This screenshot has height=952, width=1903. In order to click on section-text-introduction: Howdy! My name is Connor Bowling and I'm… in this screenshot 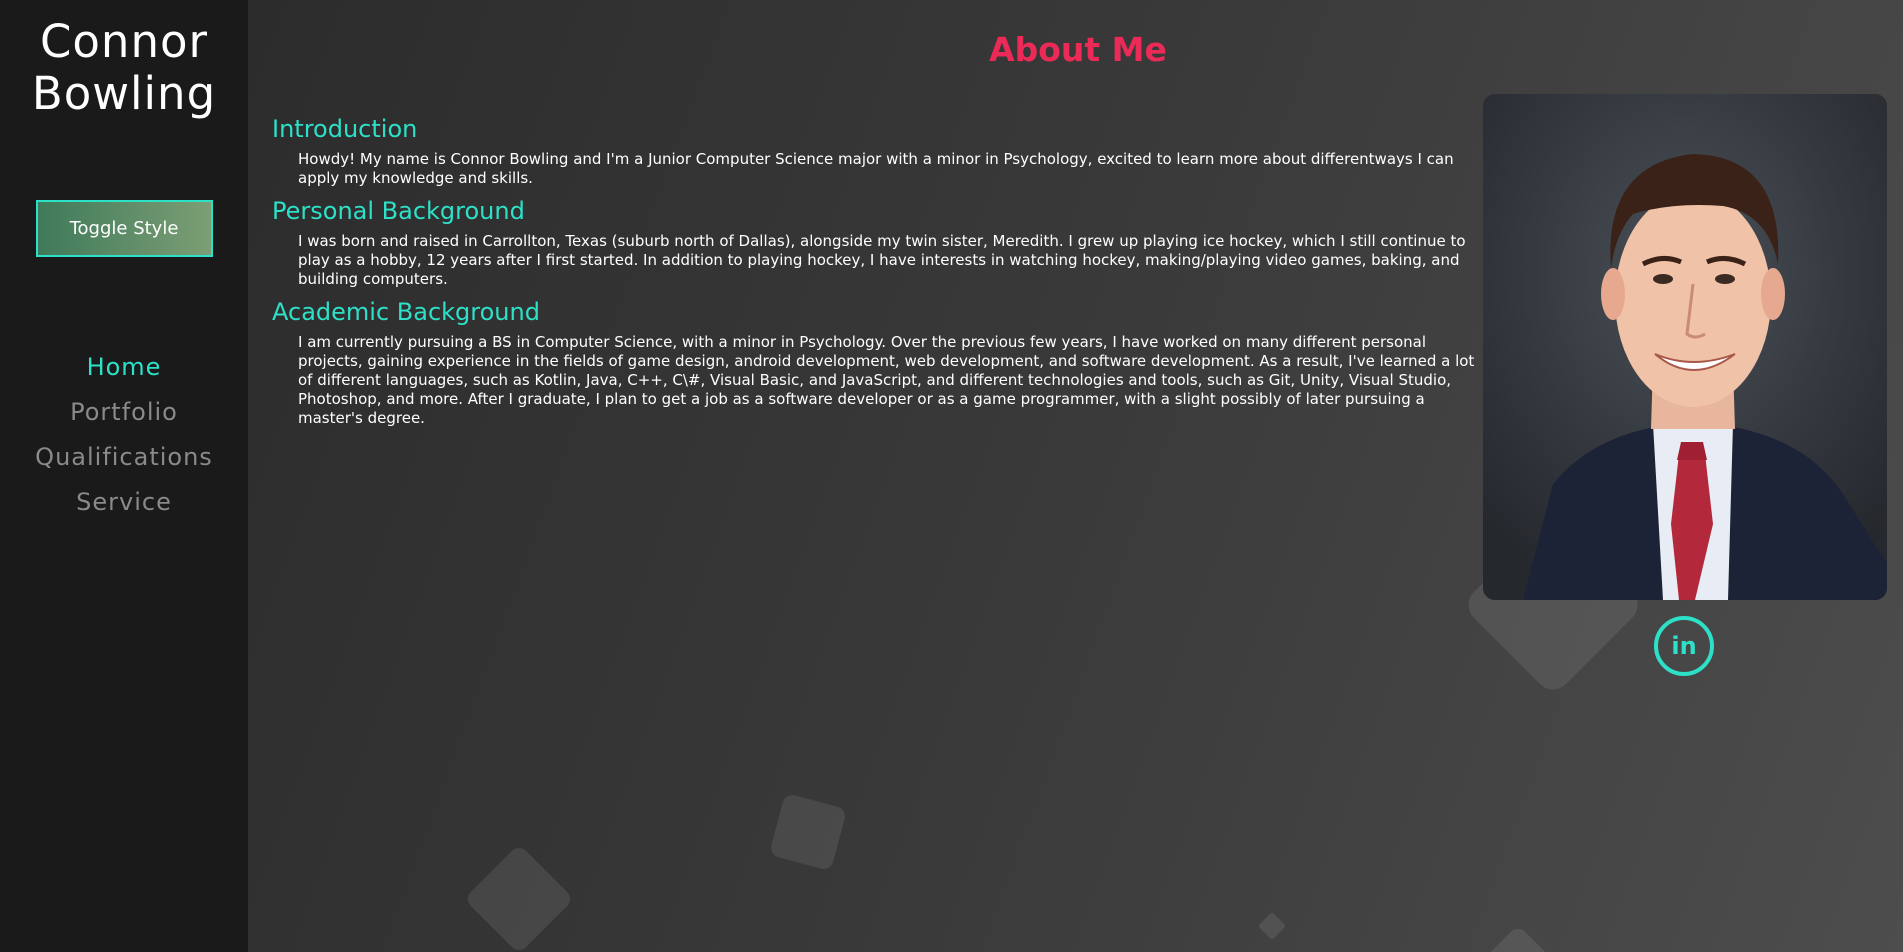, I will do `click(876, 168)`.